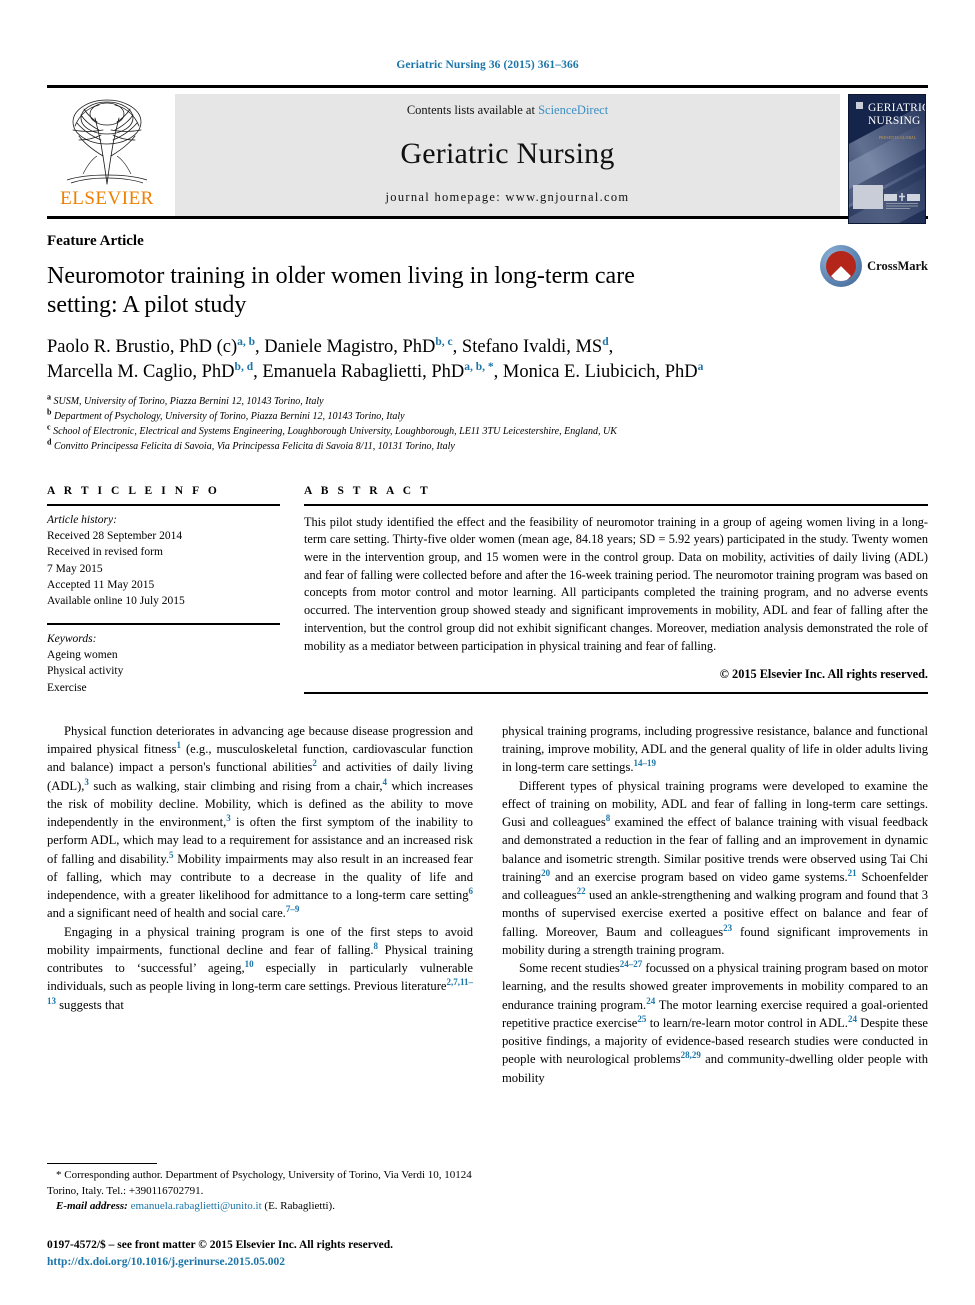 The image size is (975, 1305). Describe the element at coordinates (75, 568) in the screenshot. I see `article-history-item: 7 May 2015` at that location.